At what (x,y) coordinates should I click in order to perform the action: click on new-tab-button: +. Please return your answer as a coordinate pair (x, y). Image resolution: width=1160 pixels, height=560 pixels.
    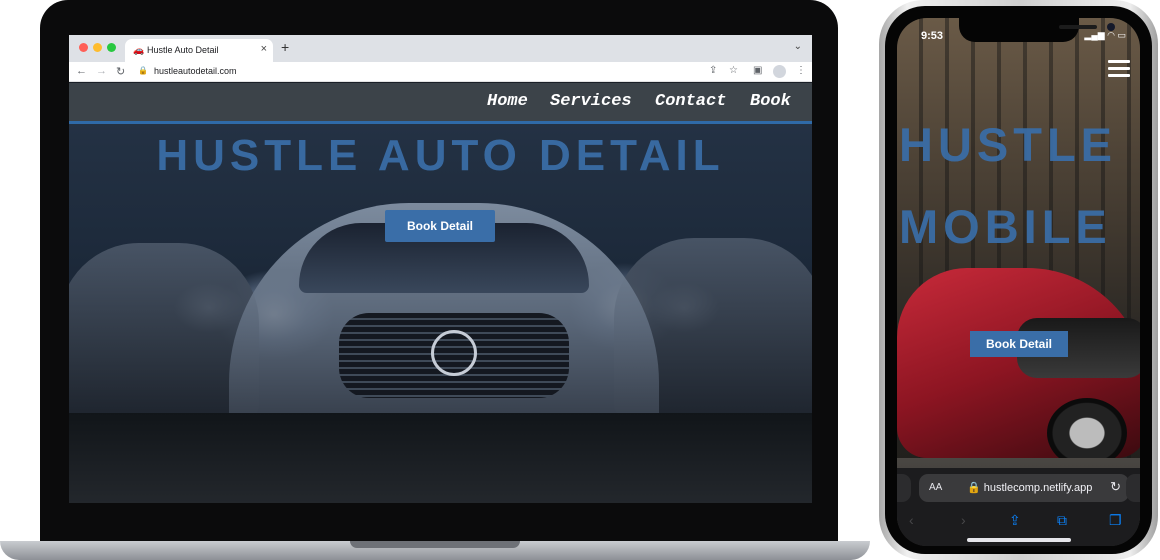
    Looking at the image, I should click on (285, 47).